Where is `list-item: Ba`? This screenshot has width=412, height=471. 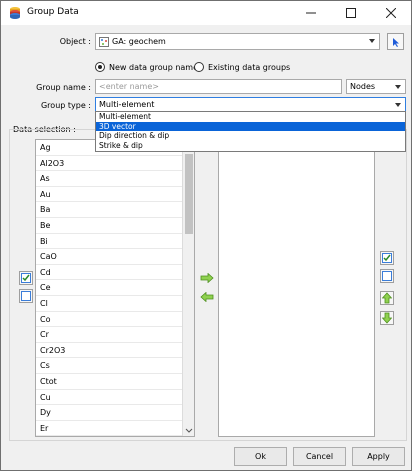 list-item: Ba is located at coordinates (115, 210).